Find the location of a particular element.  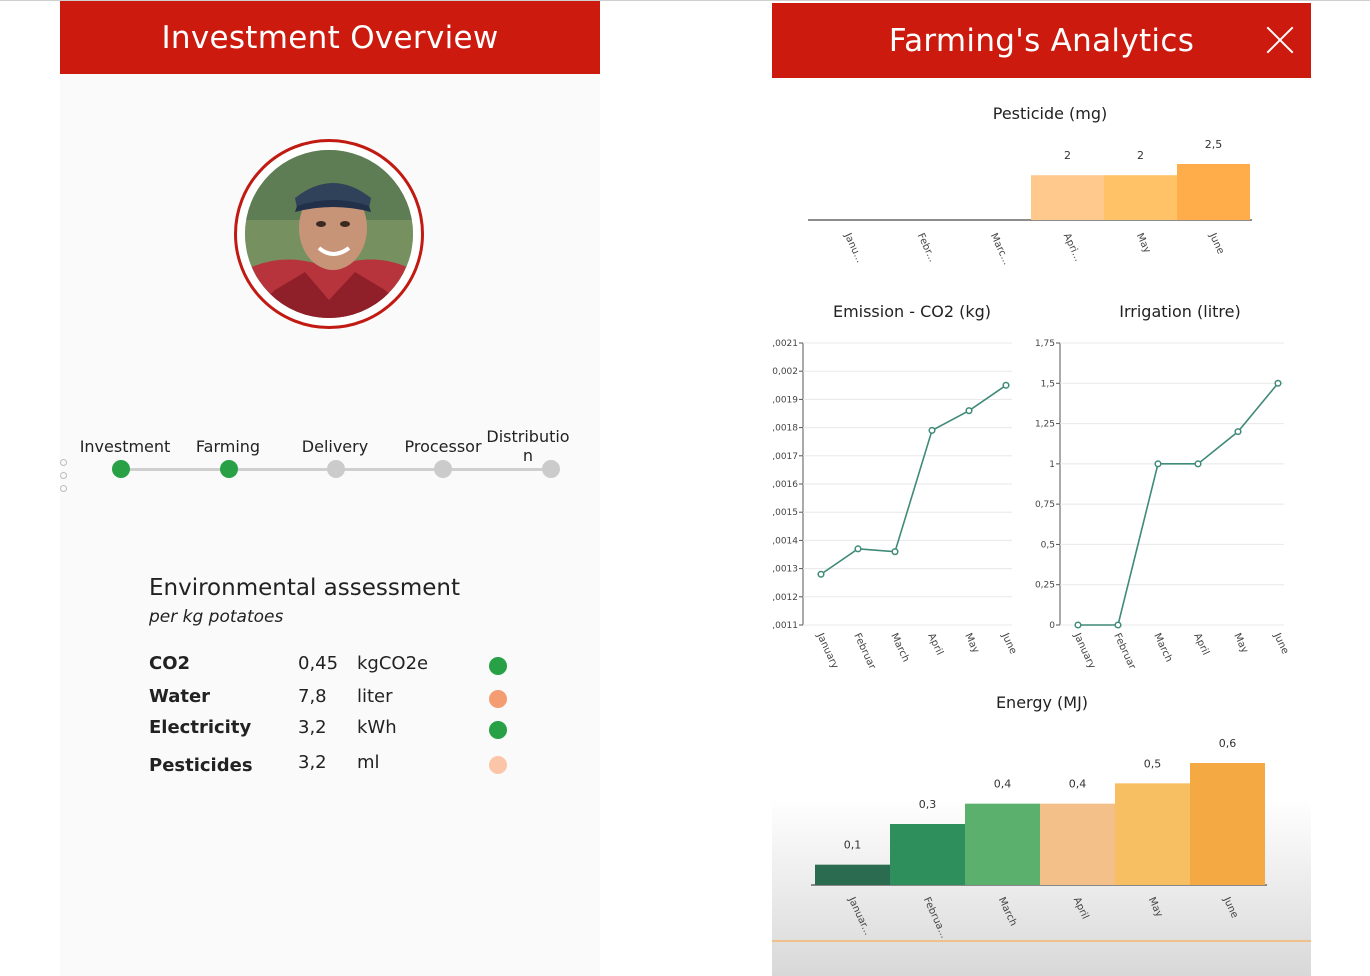

emission-x-tick-label: June is located at coordinates (1009, 643).